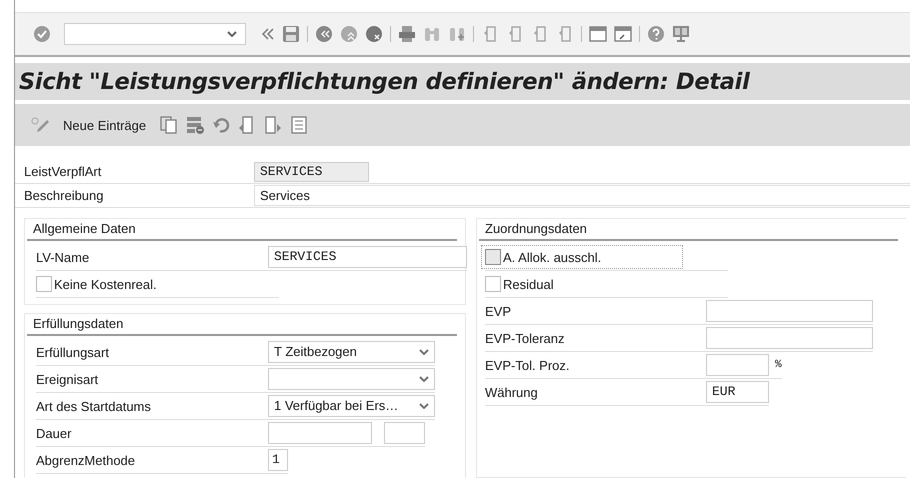 The height and width of the screenshot is (478, 910). I want to click on input-field: 1, so click(278, 460).